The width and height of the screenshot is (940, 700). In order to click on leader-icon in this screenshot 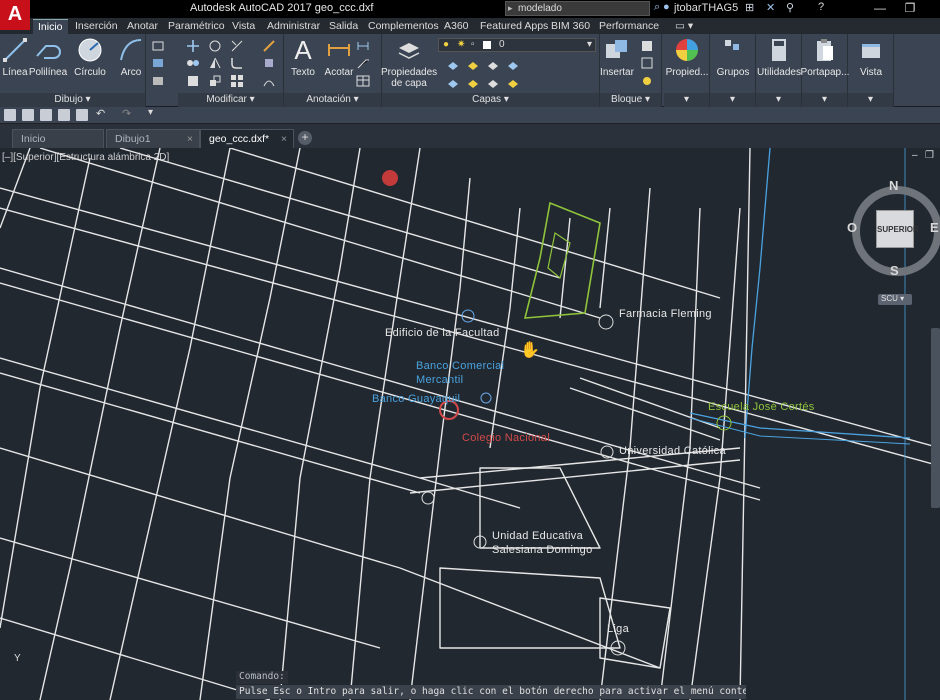, I will do `click(363, 63)`.